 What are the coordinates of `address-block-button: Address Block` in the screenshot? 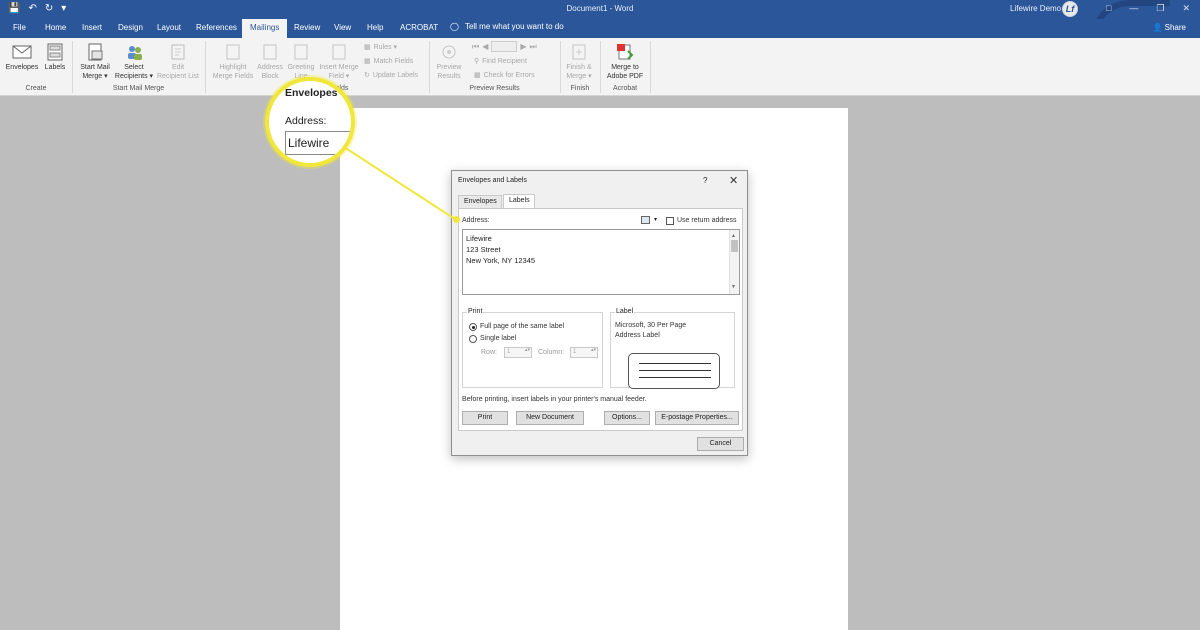 It's located at (270, 62).